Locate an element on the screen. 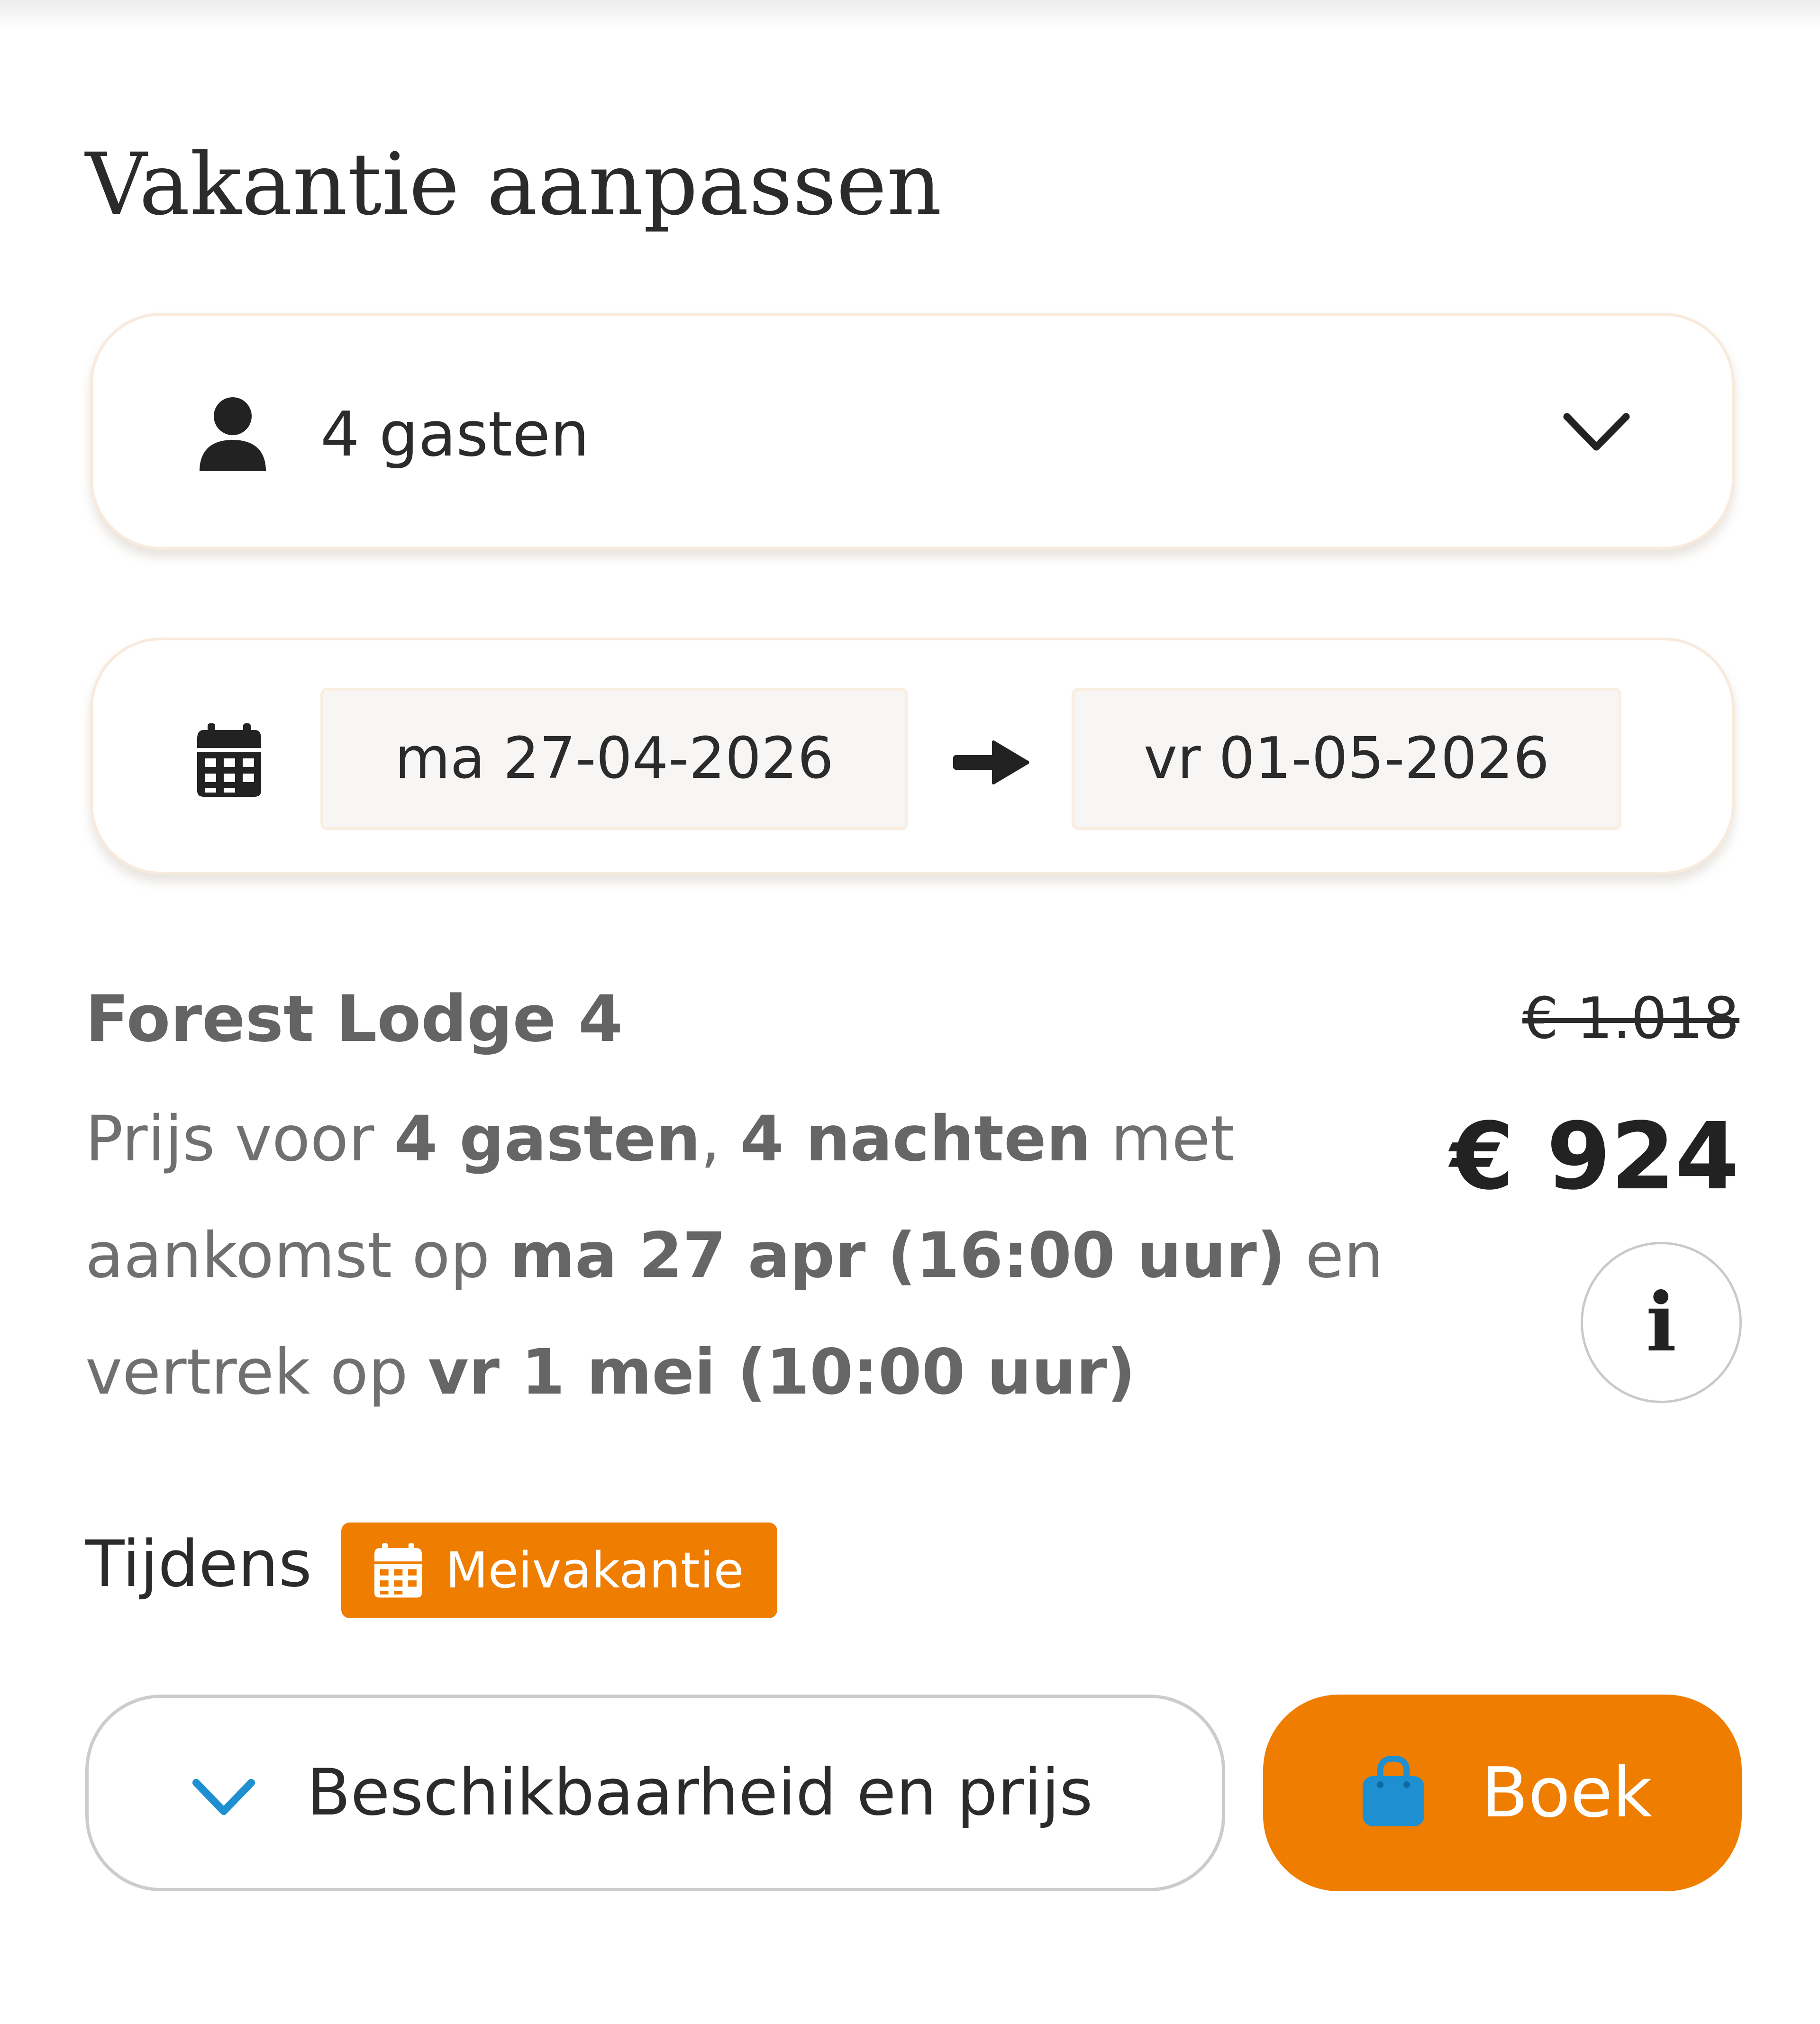 The width and height of the screenshot is (1820, 2024). book-button: Boek is located at coordinates (1502, 1793).